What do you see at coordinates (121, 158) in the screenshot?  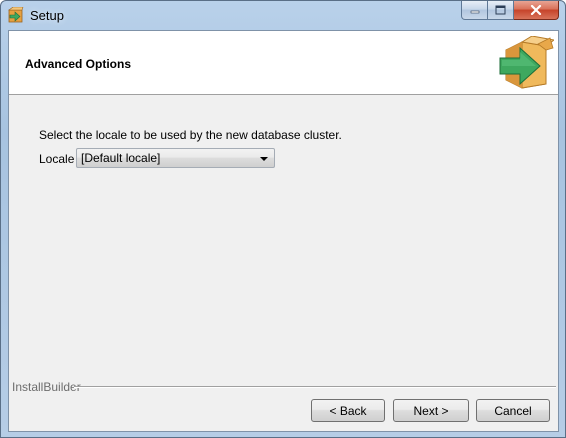 I see `locale-selected-value: [Default locale]` at bounding box center [121, 158].